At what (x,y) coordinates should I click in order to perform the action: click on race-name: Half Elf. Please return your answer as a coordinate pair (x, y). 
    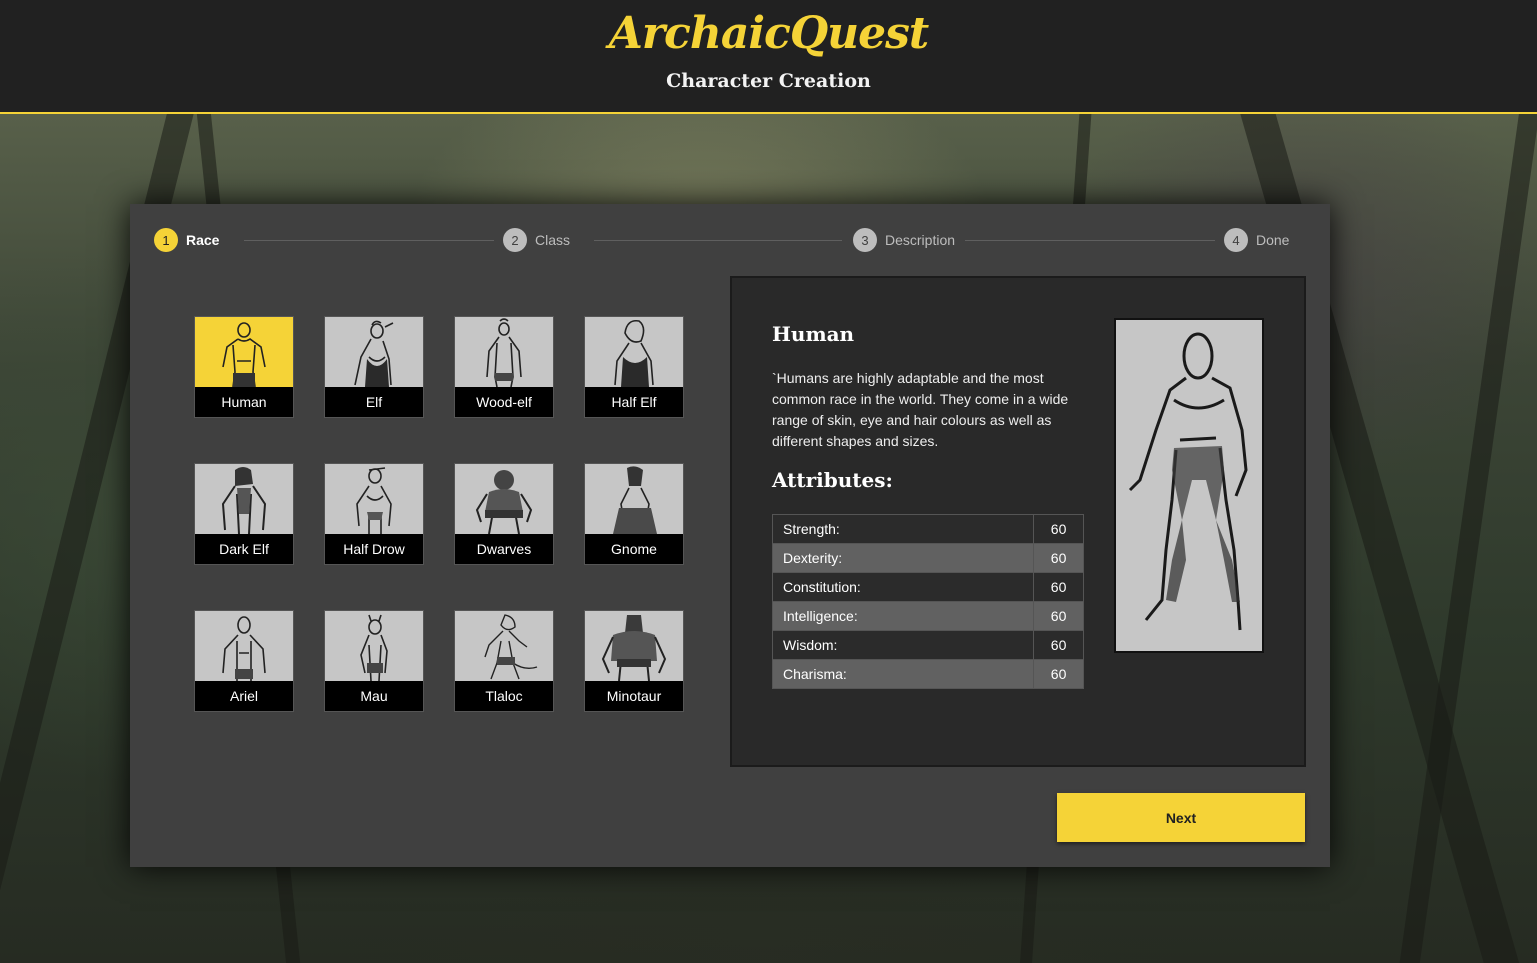
    Looking at the image, I should click on (634, 402).